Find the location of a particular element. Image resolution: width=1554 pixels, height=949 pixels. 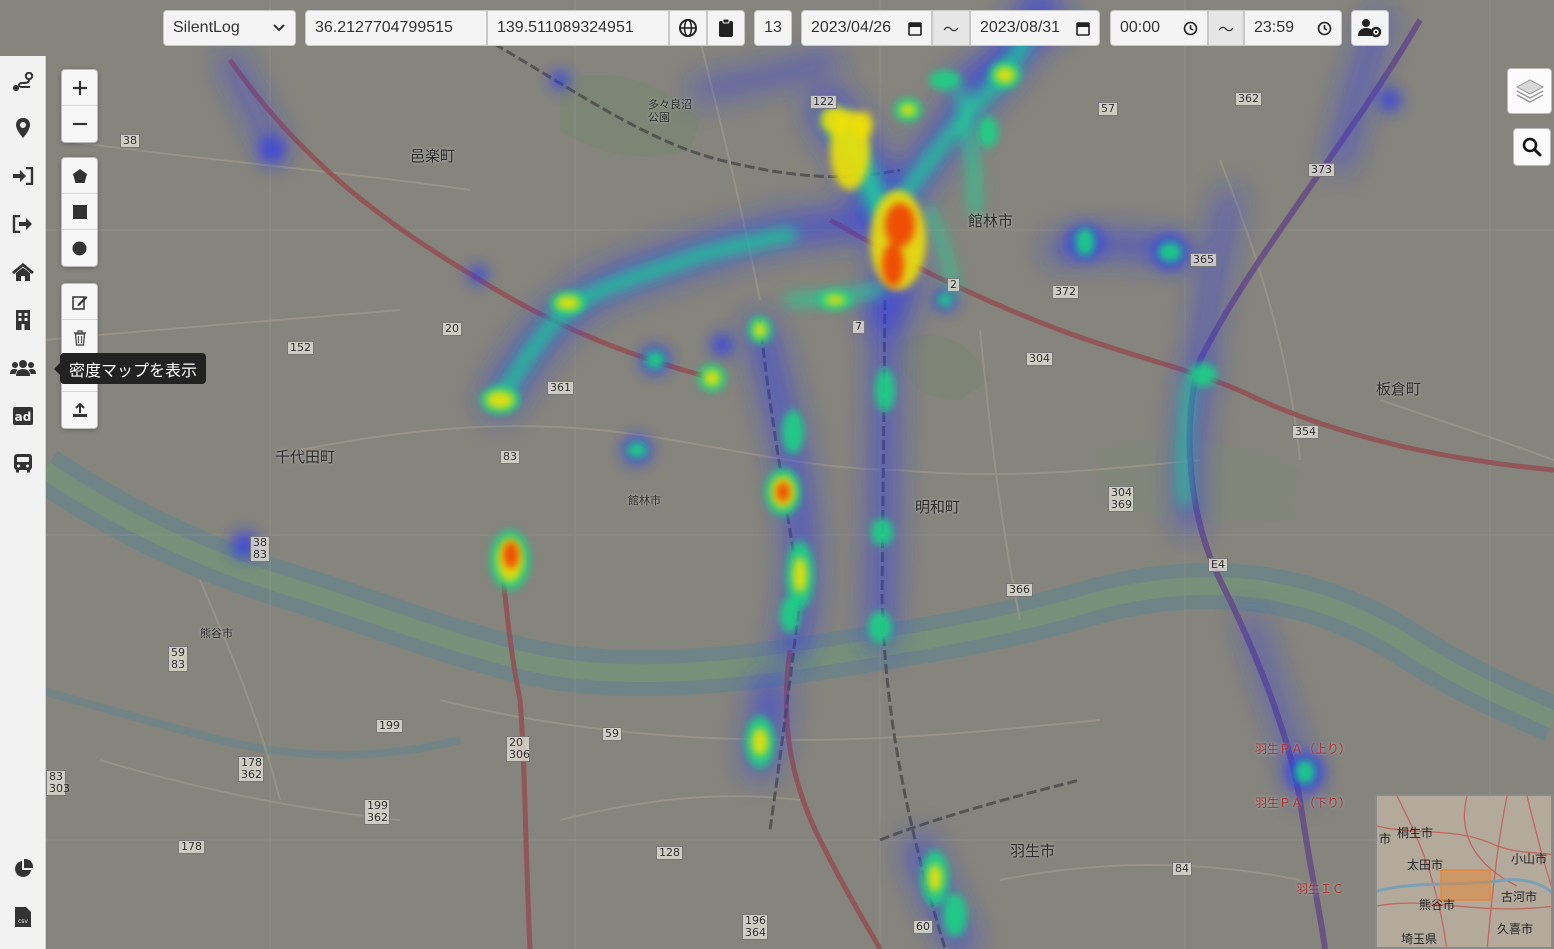

route-shield: 7 is located at coordinates (858, 327).